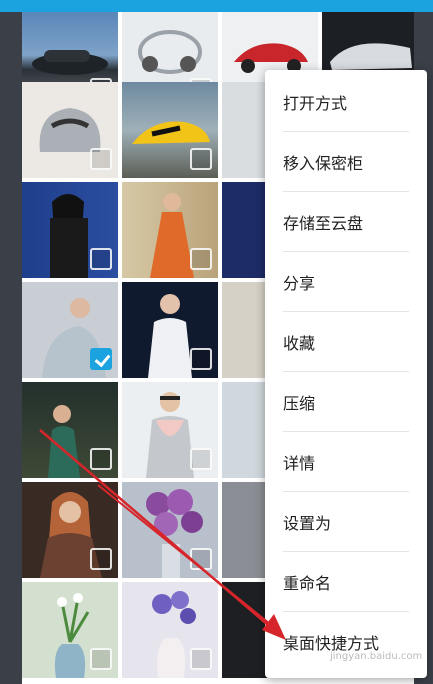 The width and height of the screenshot is (433, 684). I want to click on arrow-line, so click(189, 558).